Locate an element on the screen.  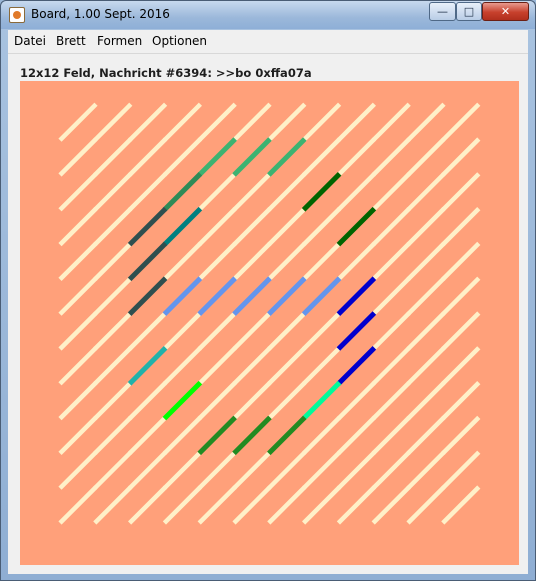
close-button: ✕ is located at coordinates (505, 11).